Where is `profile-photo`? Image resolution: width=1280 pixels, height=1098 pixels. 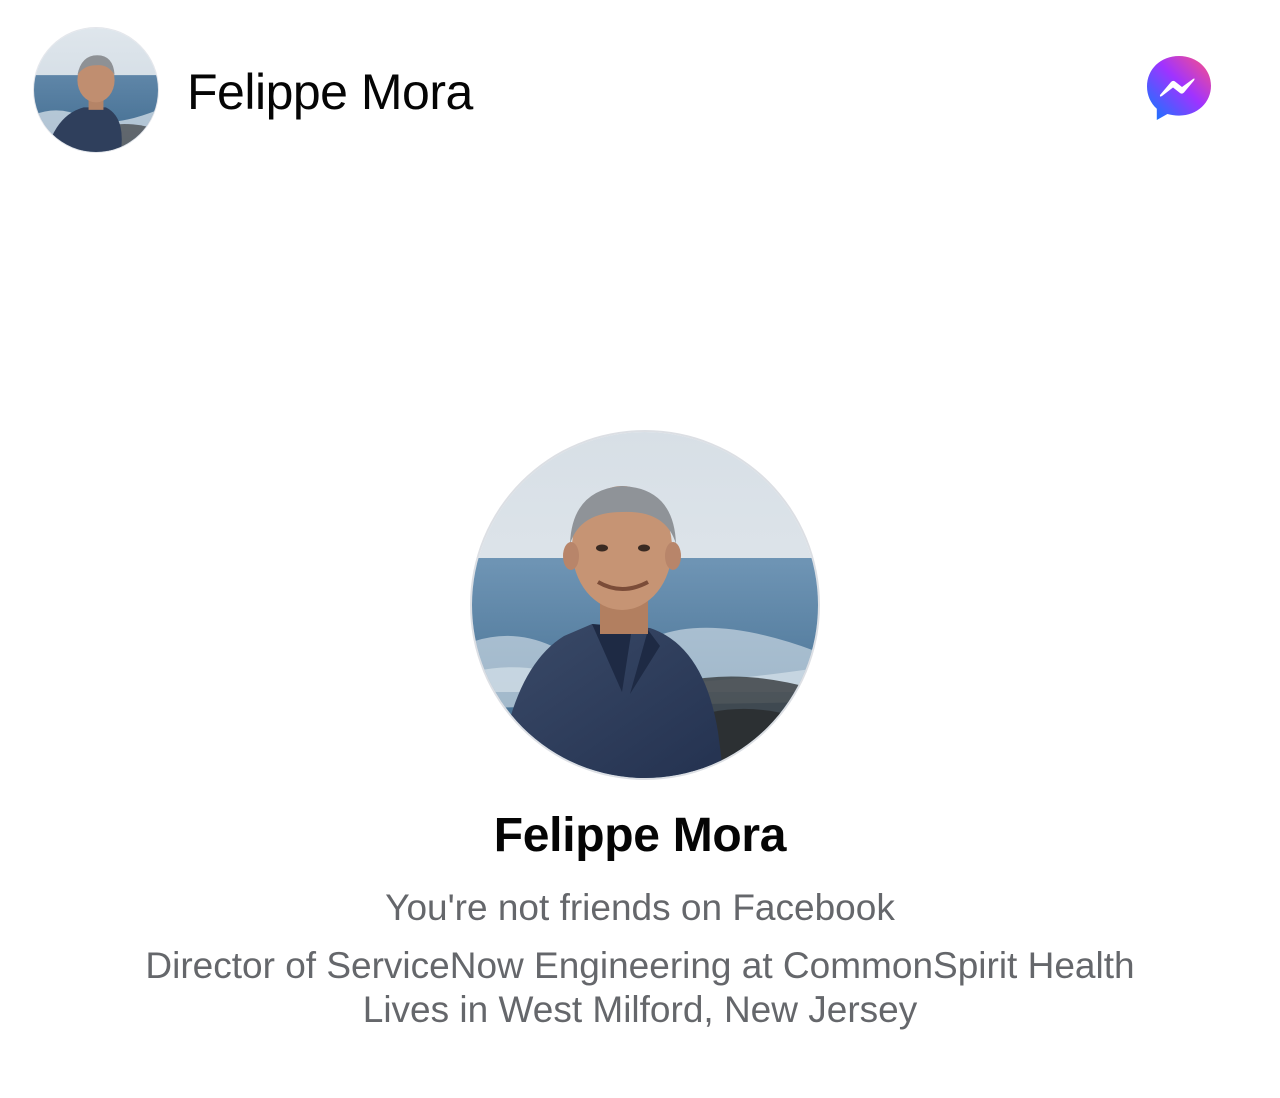 profile-photo is located at coordinates (645, 605).